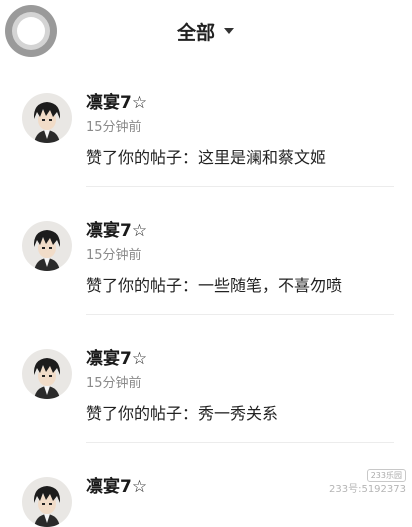 The height and width of the screenshot is (527, 412). What do you see at coordinates (206, 156) in the screenshot?
I see `notification-message: 赞了你的帖子：这里是澜和蔡文姬` at bounding box center [206, 156].